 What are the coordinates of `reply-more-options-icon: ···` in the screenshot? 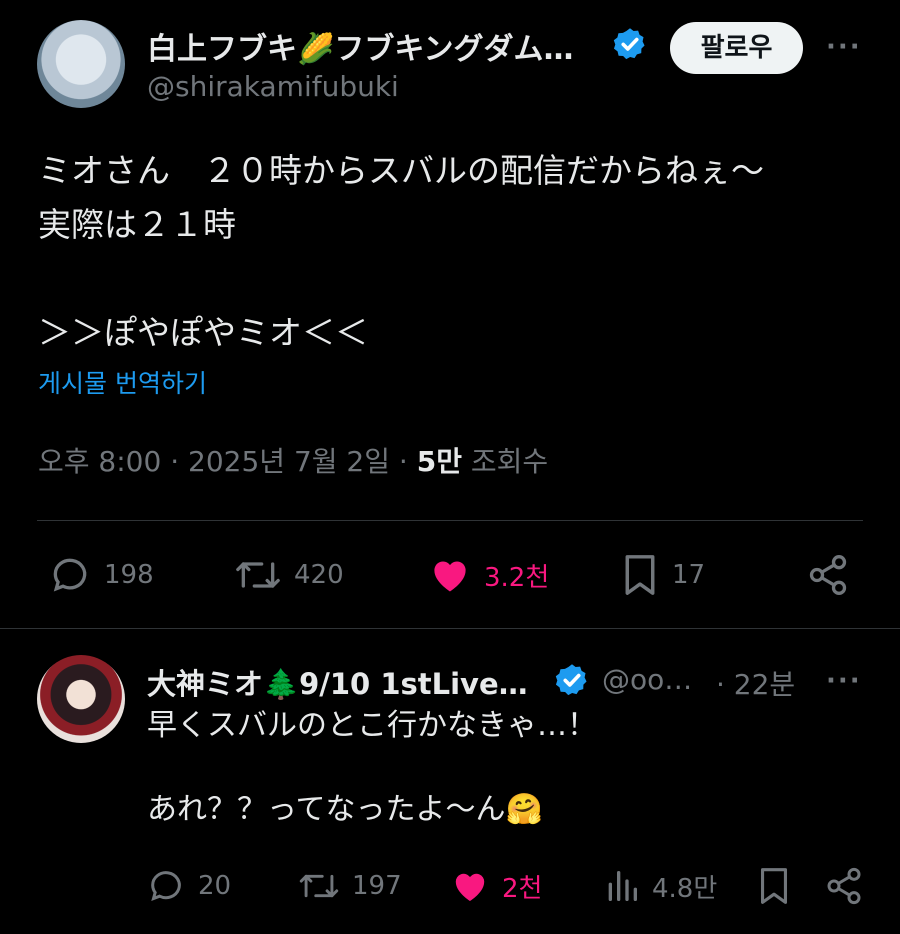 It's located at (844, 681).